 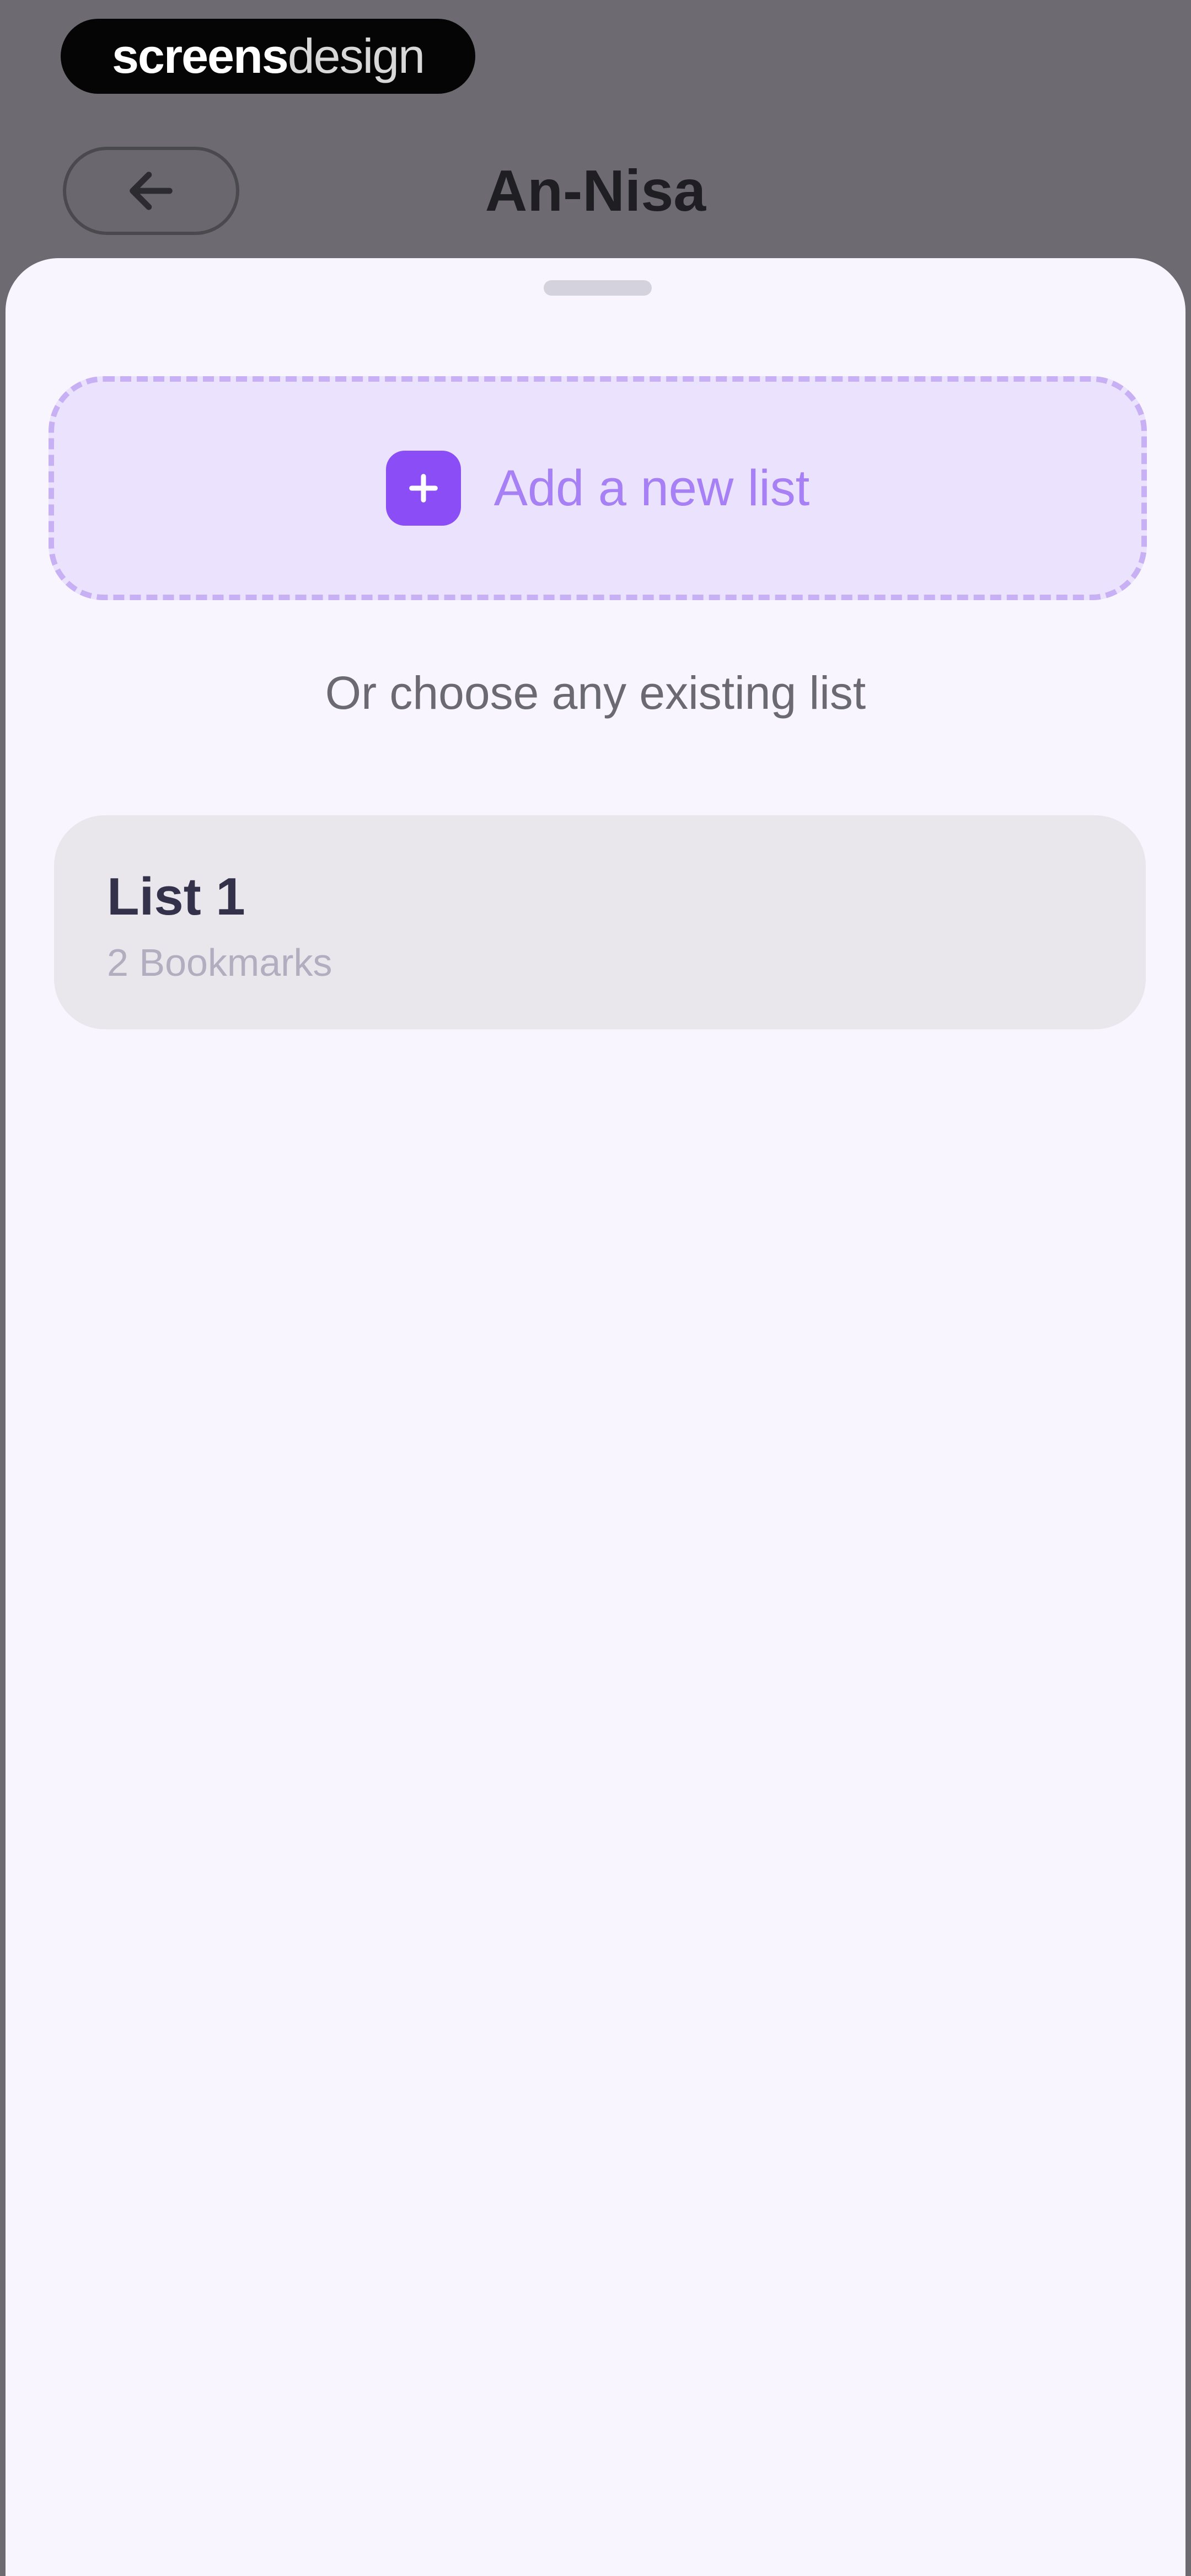 I want to click on list-item-subtitle: 2 Bookmarks, so click(x=219, y=962).